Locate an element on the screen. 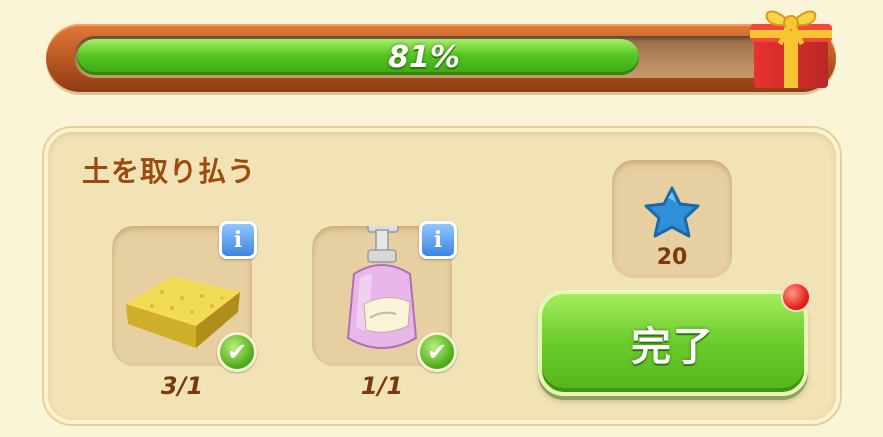  progress-track: 81% is located at coordinates (424, 57).